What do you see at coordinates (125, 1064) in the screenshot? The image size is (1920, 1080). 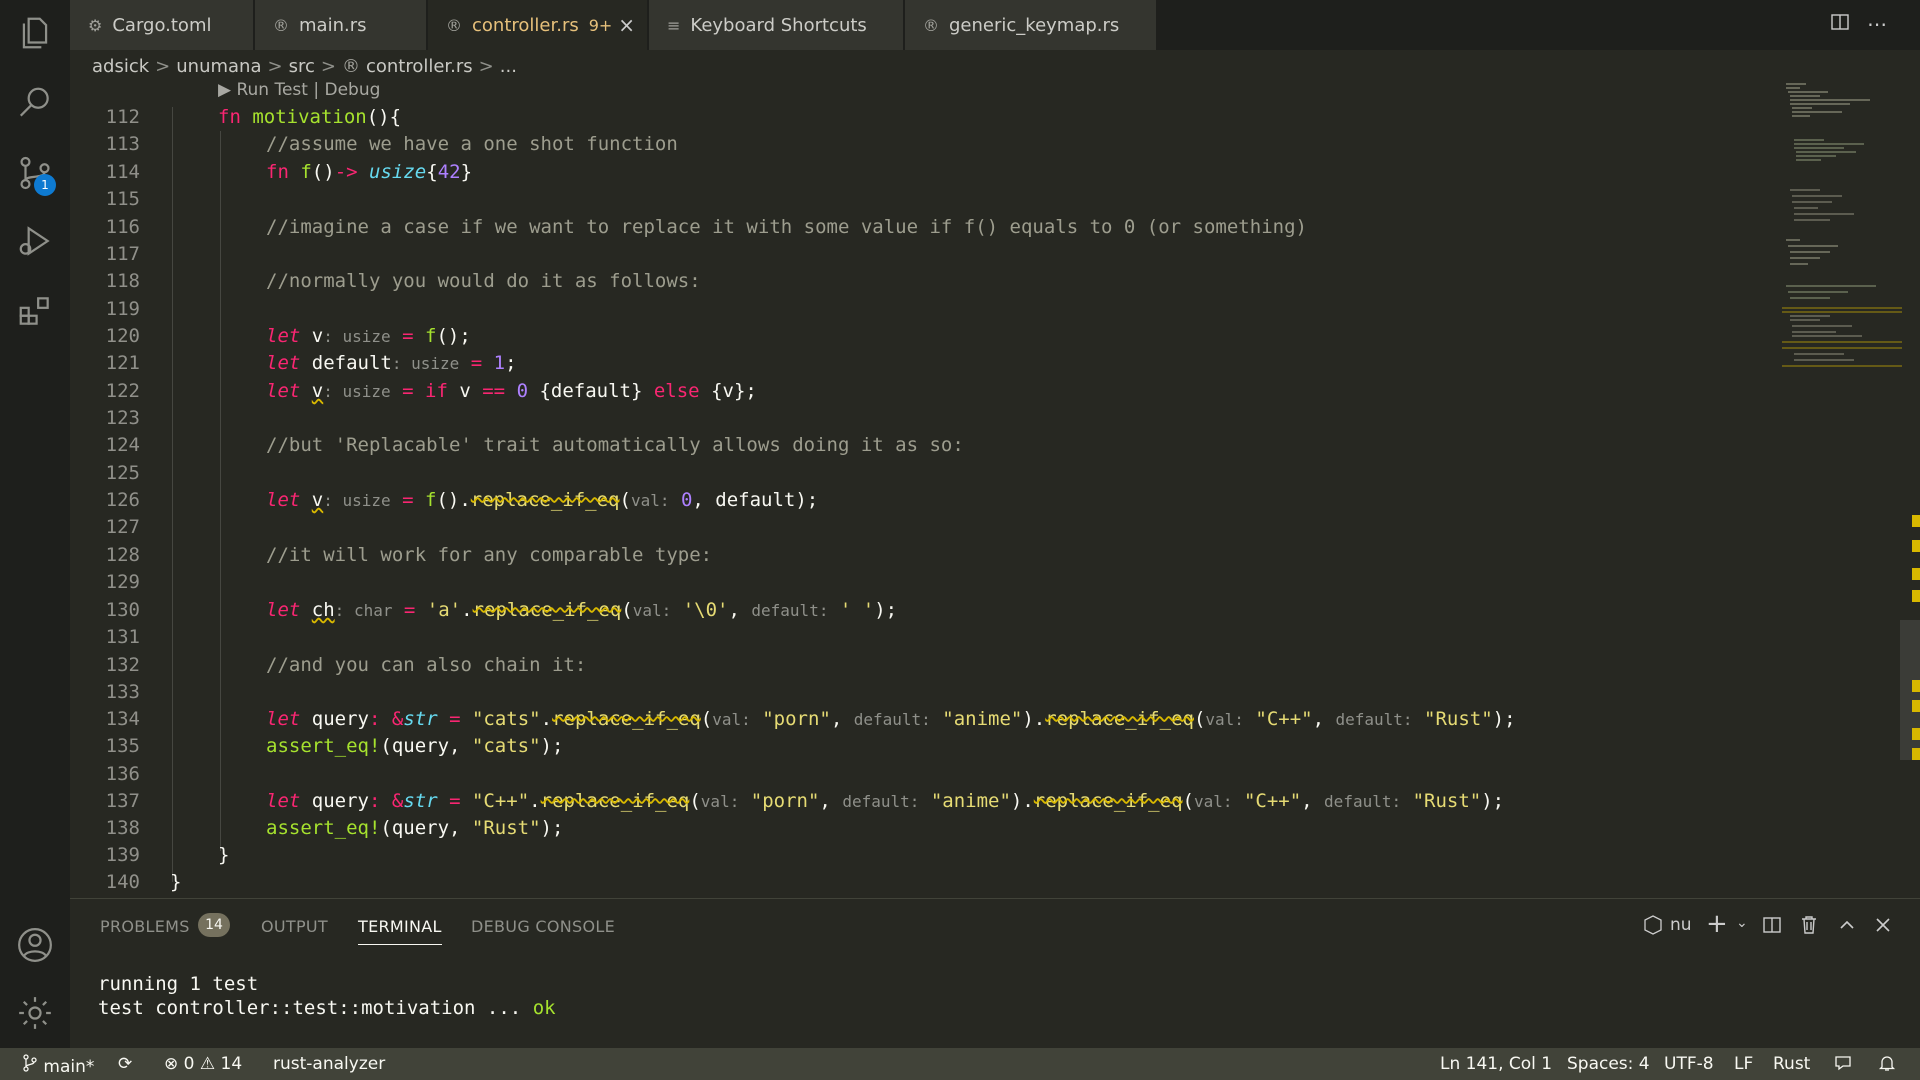 I see `sync-icon: ⟳` at bounding box center [125, 1064].